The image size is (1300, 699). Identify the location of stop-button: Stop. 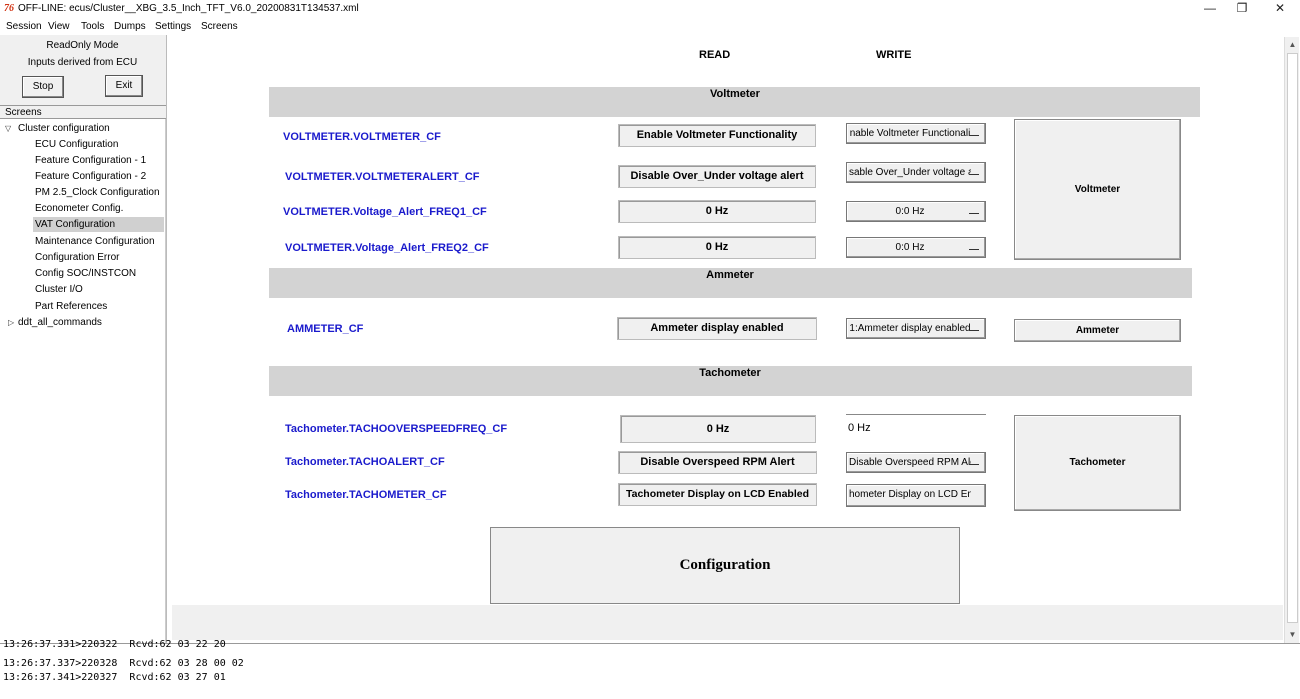
(43, 87).